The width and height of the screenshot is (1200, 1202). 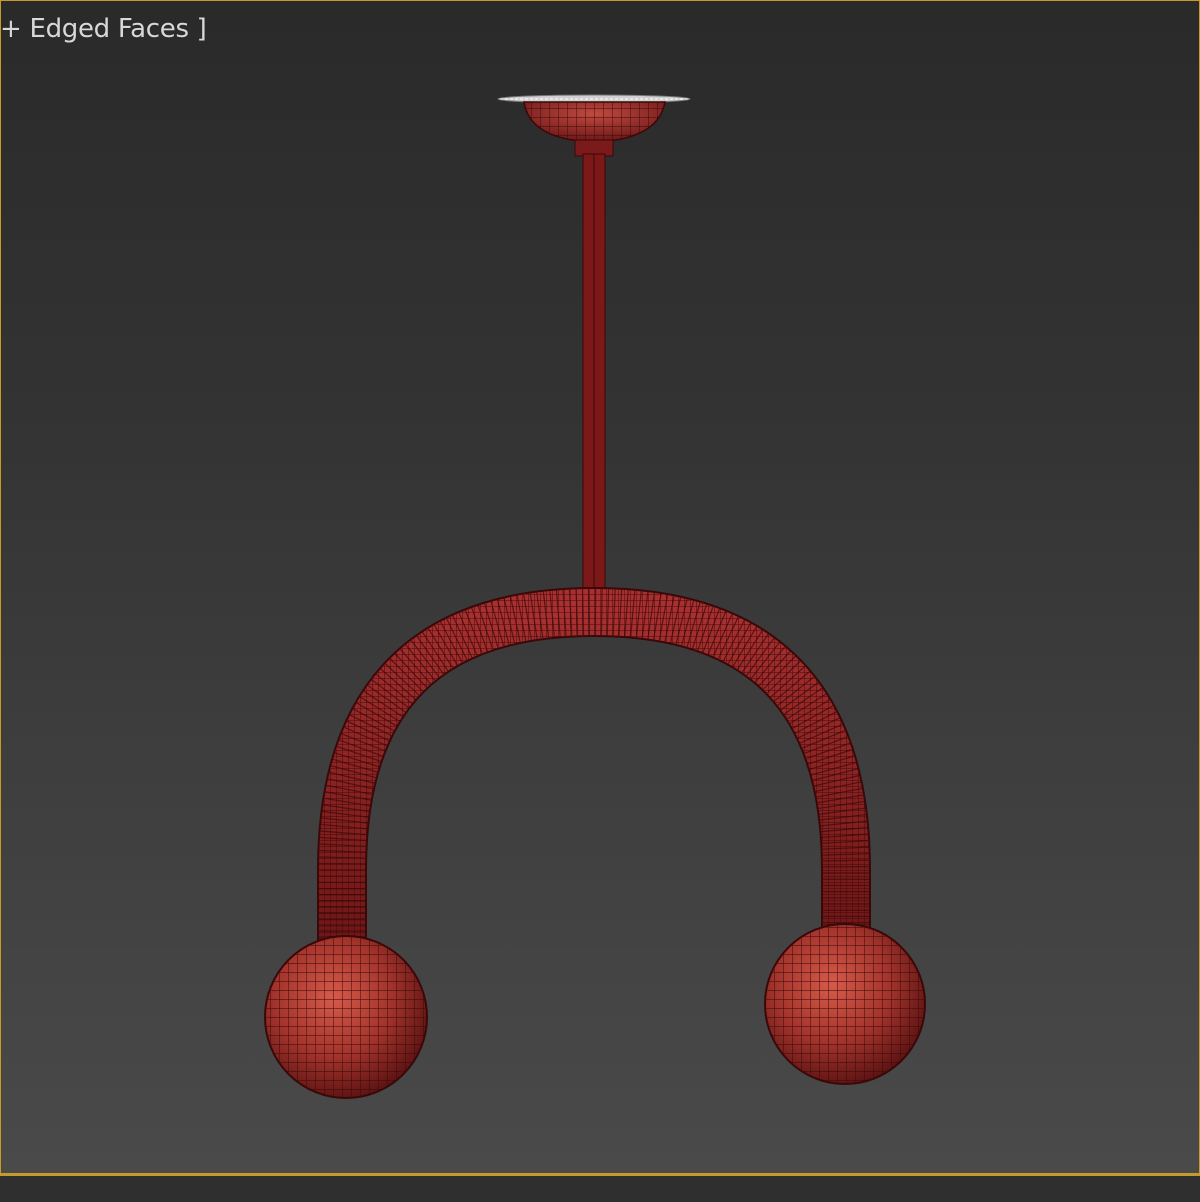 What do you see at coordinates (600, 1188) in the screenshot?
I see `bottom-strip` at bounding box center [600, 1188].